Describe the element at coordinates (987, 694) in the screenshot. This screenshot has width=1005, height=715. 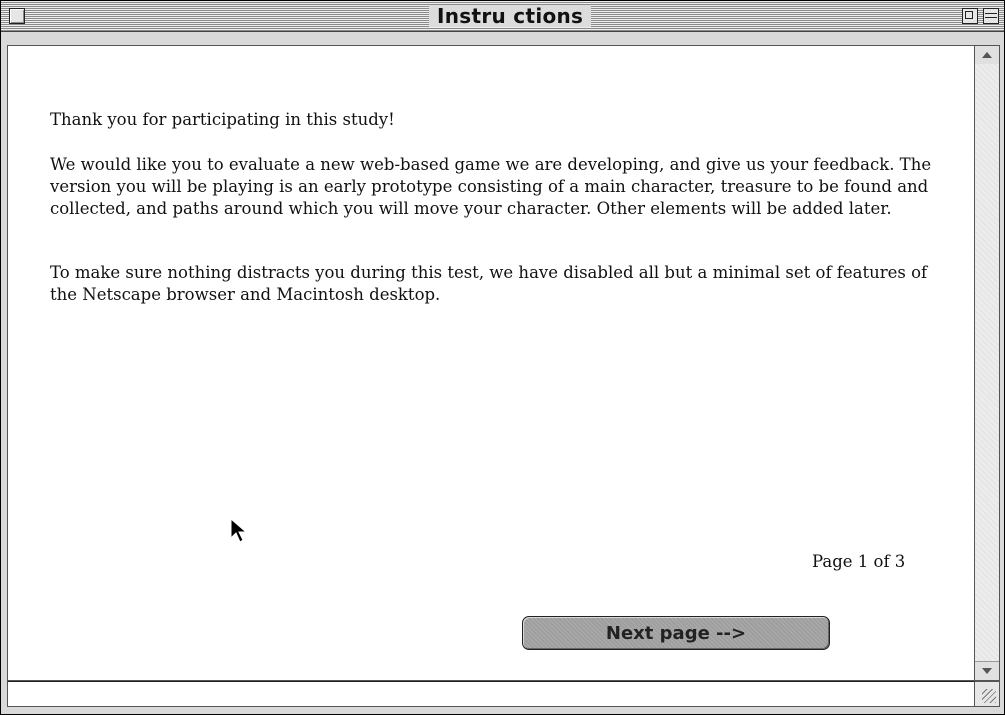
I see `grow-box-icon` at that location.